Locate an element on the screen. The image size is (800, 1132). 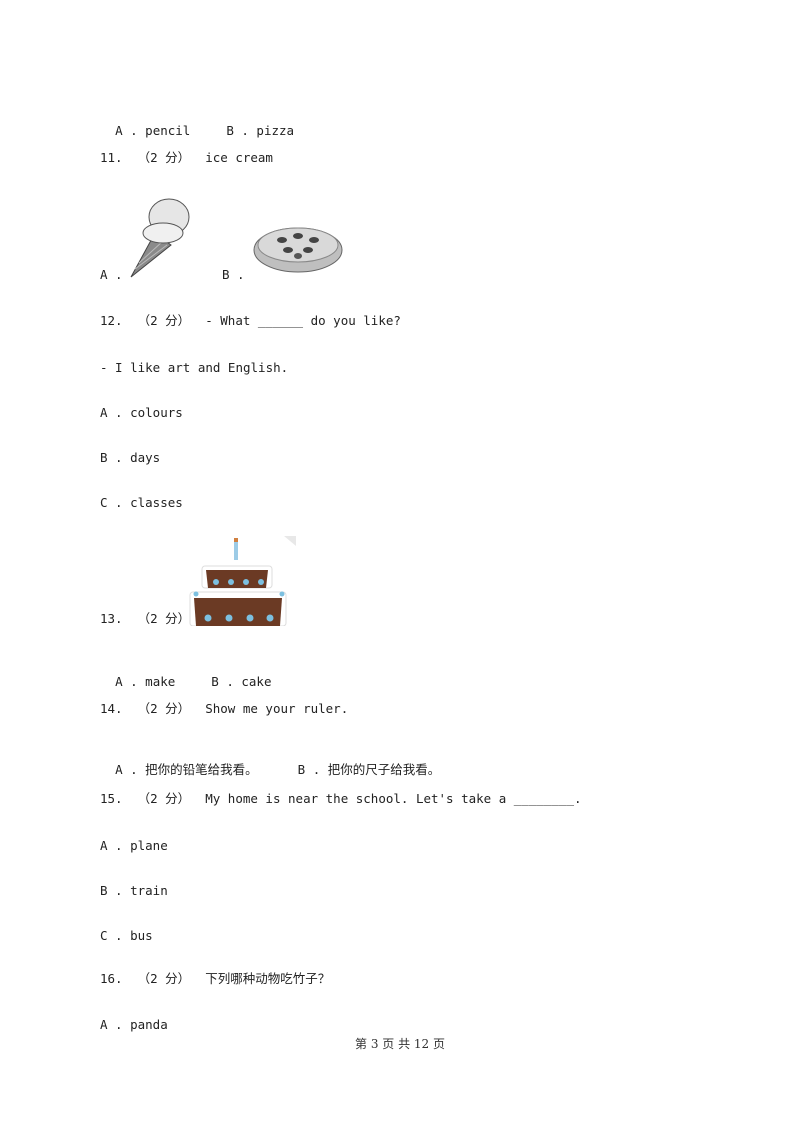
page-footer: 第 3 页 共 12 页 is located at coordinates (400, 1044).